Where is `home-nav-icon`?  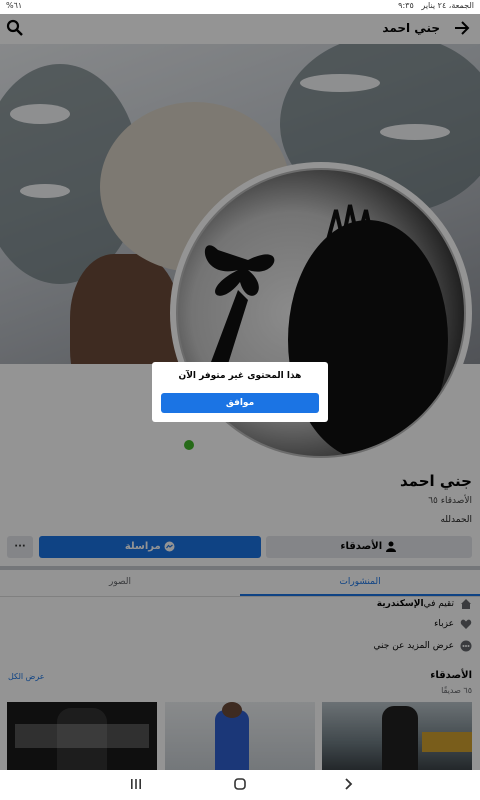
home-nav-icon is located at coordinates (240, 784).